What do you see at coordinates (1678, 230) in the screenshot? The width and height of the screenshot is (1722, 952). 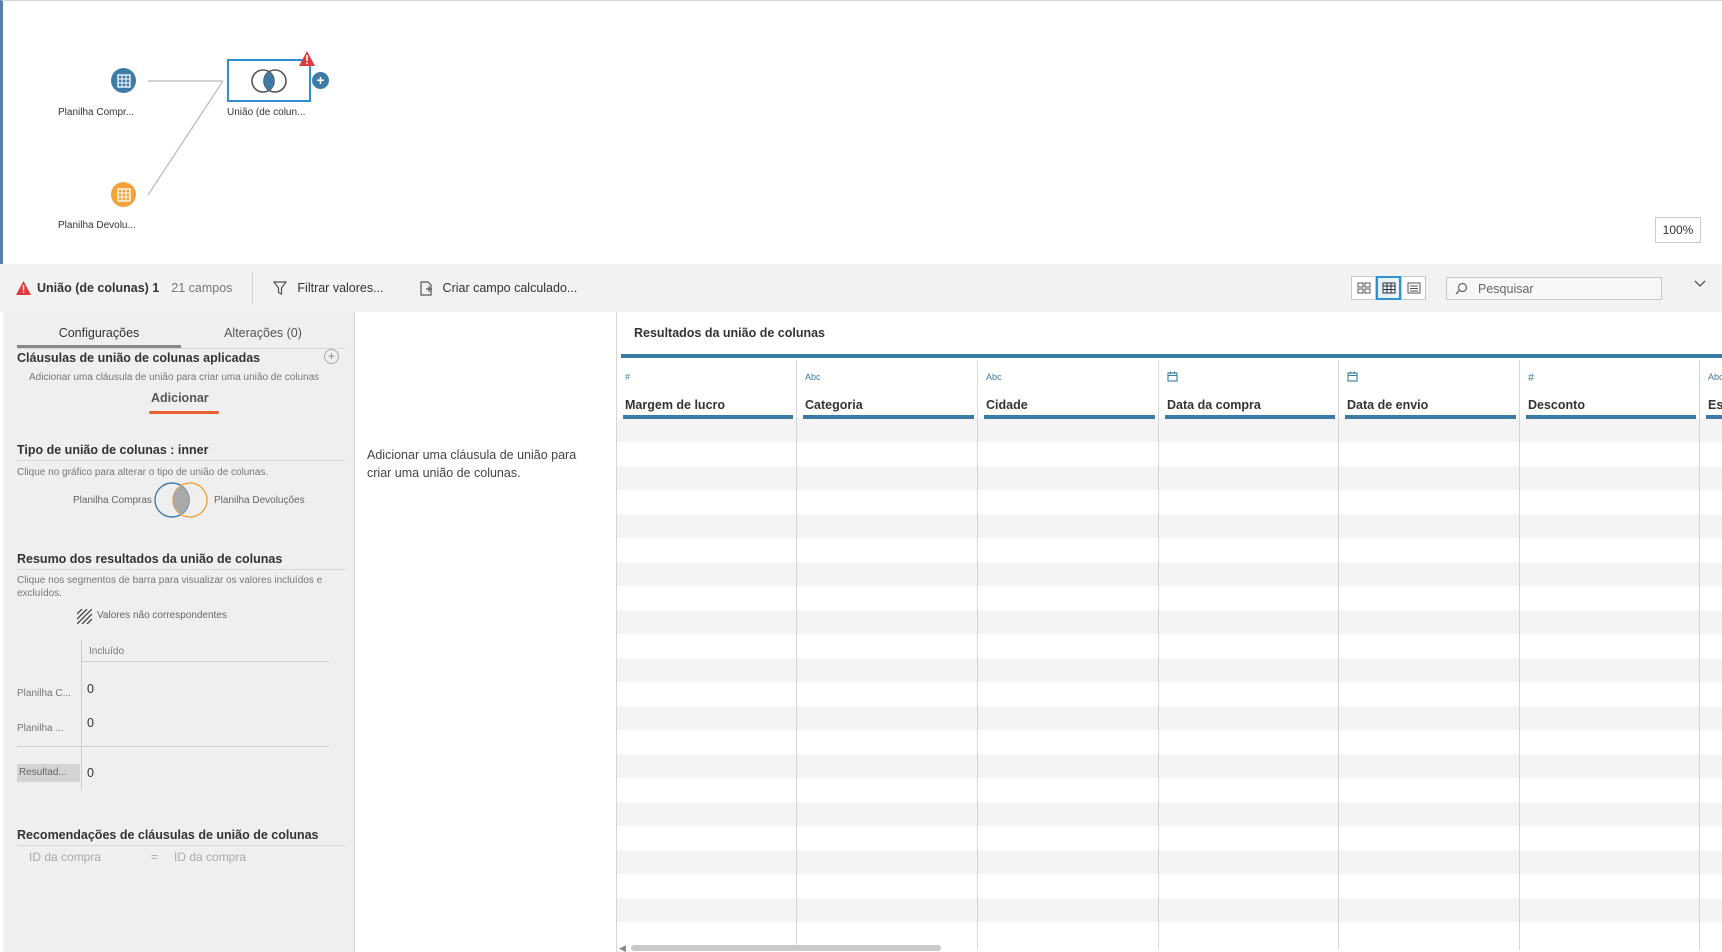 I see `zoom-level: 100%` at bounding box center [1678, 230].